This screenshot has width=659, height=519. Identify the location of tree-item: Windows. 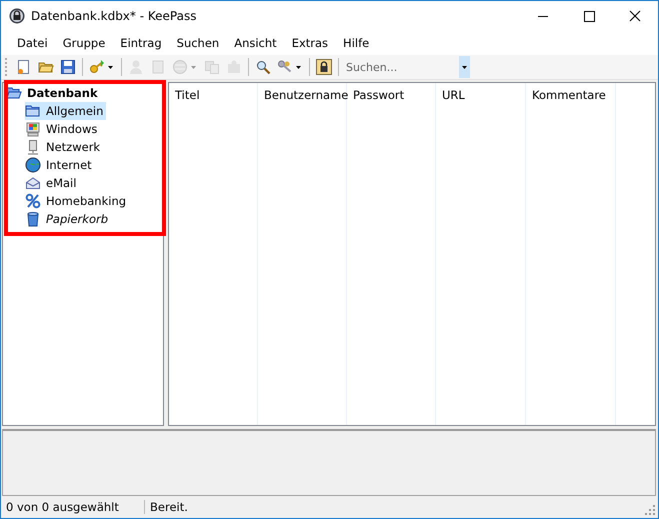
(62, 129).